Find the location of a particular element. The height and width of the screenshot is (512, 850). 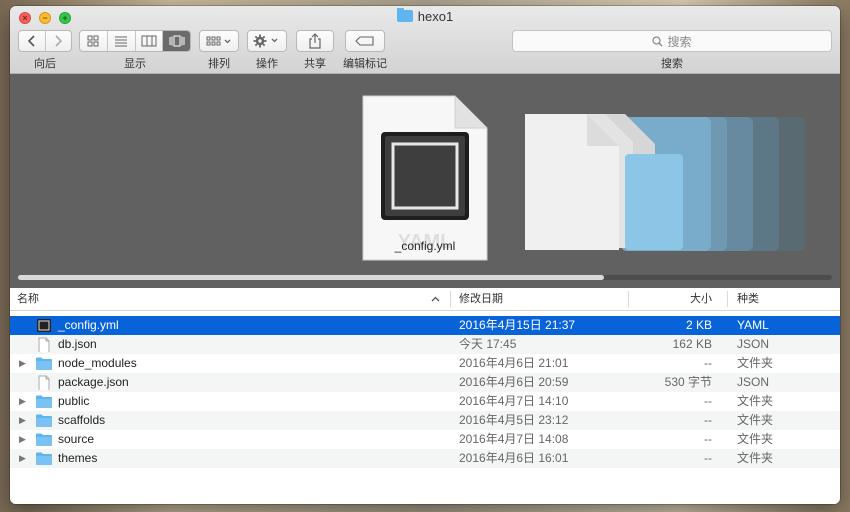

file-size: 162 KB is located at coordinates (692, 344).